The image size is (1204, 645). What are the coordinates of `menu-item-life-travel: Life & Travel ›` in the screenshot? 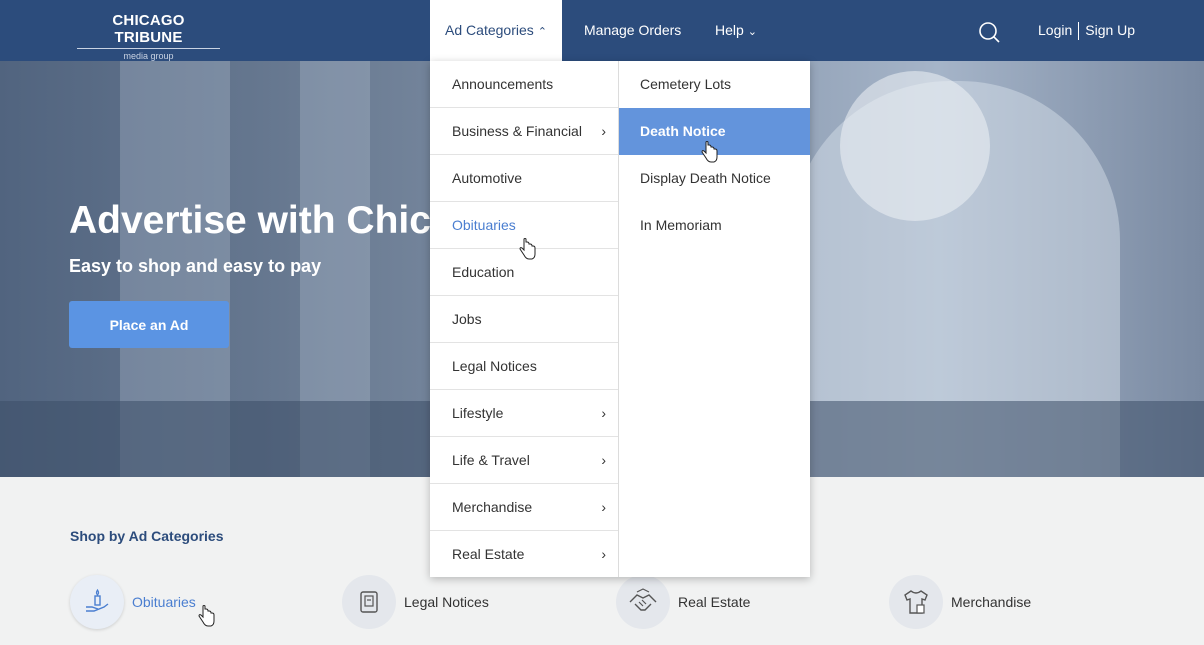 It's located at (524, 460).